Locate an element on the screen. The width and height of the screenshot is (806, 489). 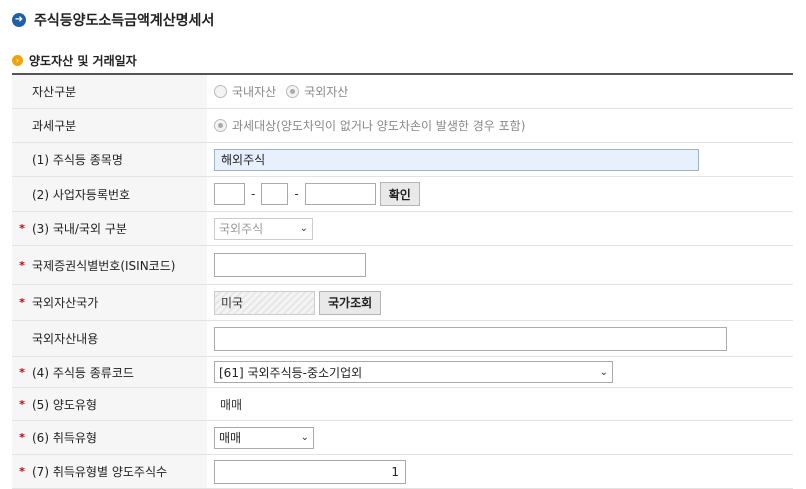
stock-name-label: (1) 주식등 종목명 is located at coordinates (77, 160).